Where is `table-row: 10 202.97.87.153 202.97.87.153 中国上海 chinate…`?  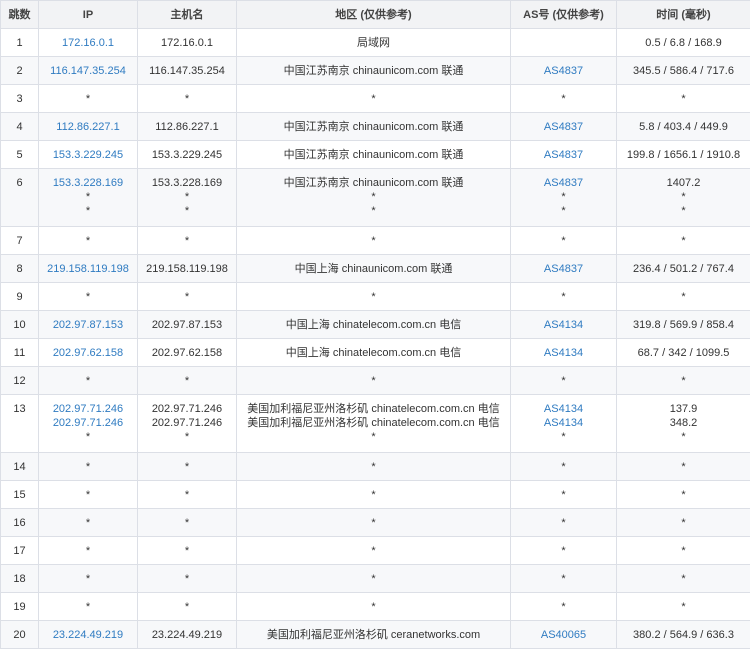
table-row: 10 202.97.87.153 202.97.87.153 中国上海 chinate… is located at coordinates (375, 324).